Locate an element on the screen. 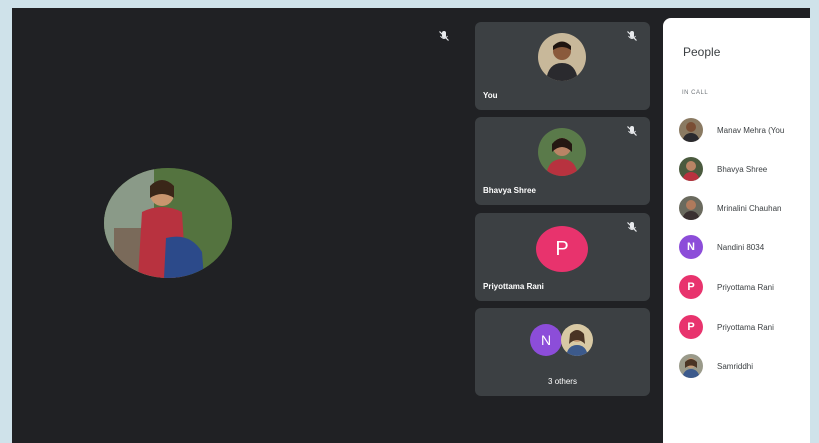  participant-tile-bhavya-shree: Bhavya Shree is located at coordinates (562, 161).